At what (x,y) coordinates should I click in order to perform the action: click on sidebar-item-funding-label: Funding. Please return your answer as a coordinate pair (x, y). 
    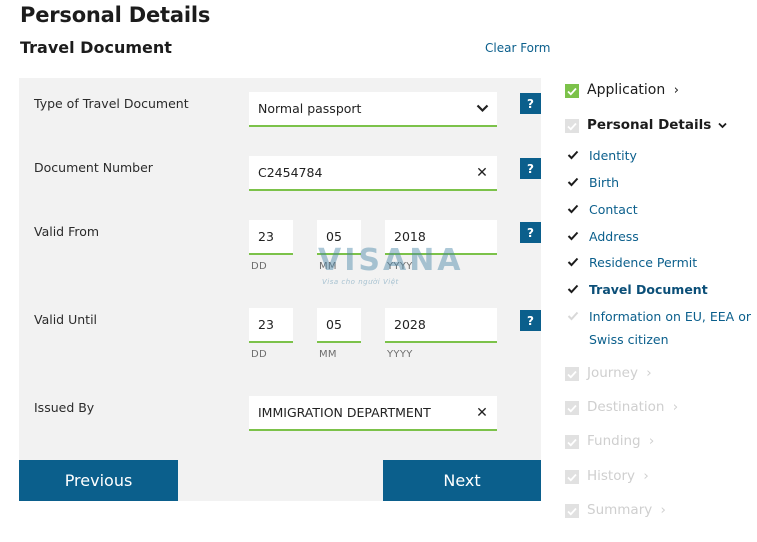
    Looking at the image, I should click on (614, 441).